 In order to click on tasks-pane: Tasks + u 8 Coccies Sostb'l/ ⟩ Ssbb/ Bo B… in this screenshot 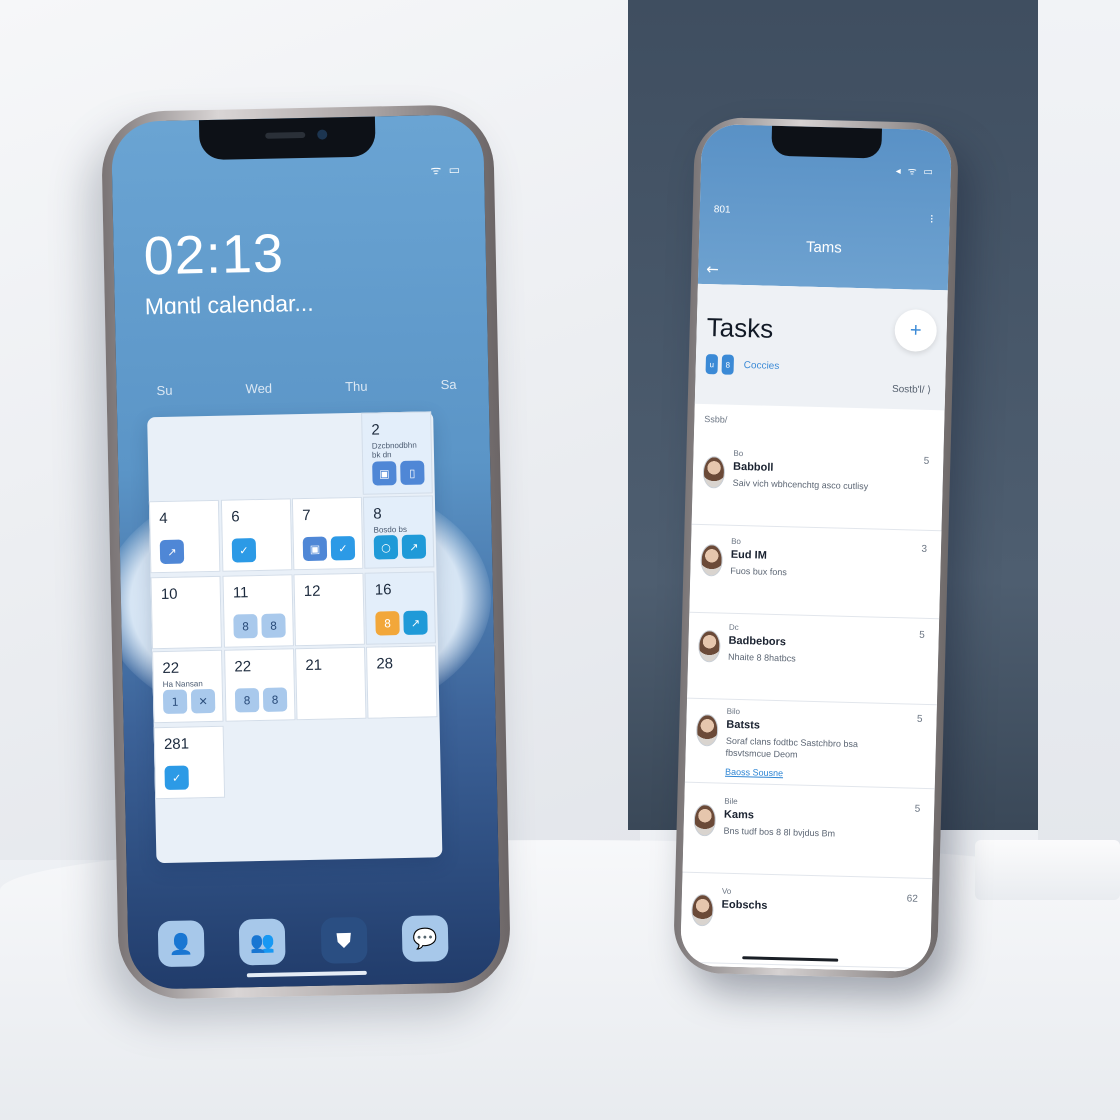, I will do `click(814, 628)`.